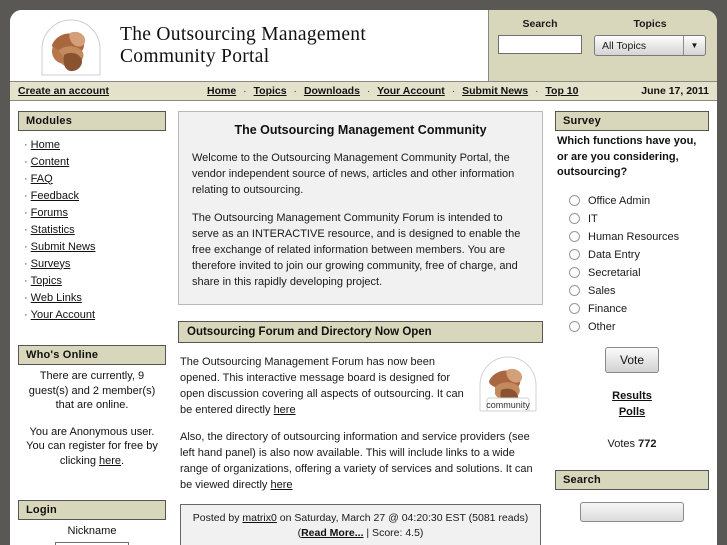 The image size is (727, 545). I want to click on readmore-line: (Read More... | Score: 4.5), so click(360, 533).